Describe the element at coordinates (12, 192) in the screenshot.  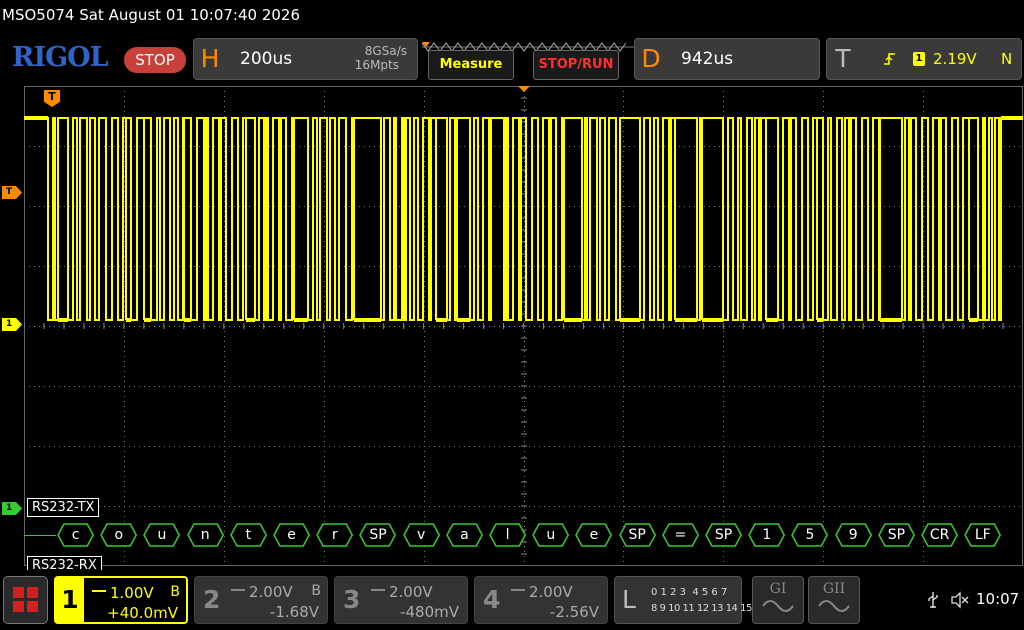
I see `trigger-level-marker: T` at that location.